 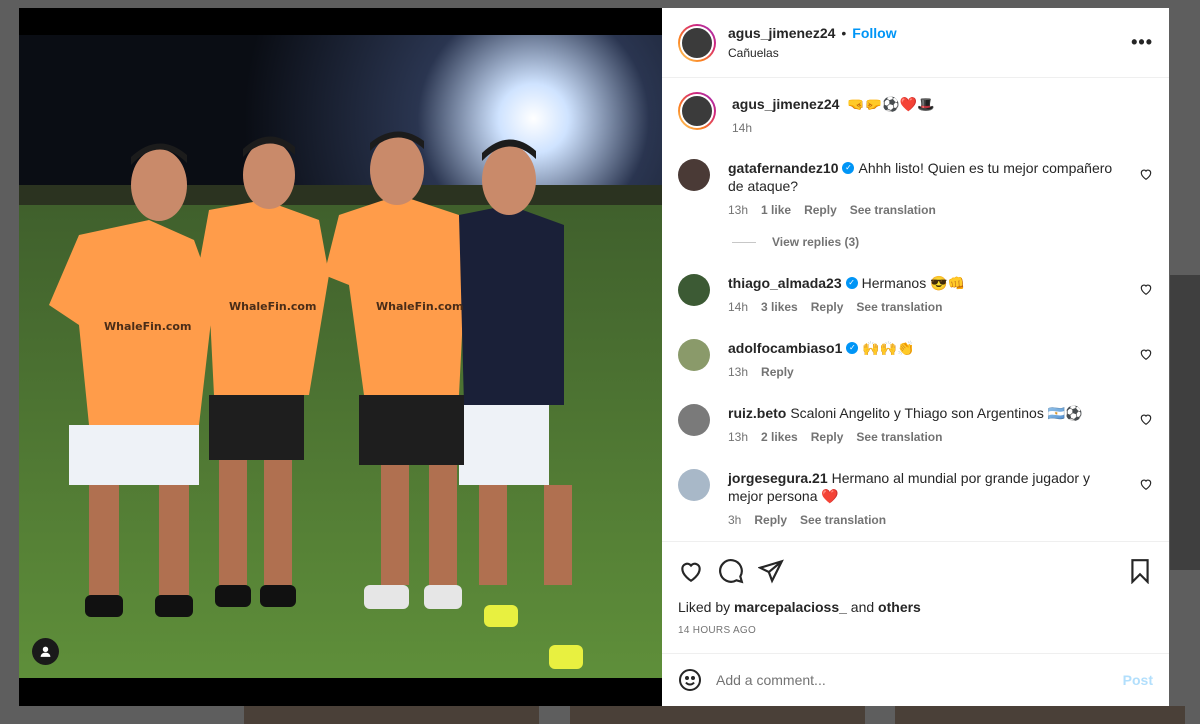 What do you see at coordinates (45, 651) in the screenshot?
I see `user-tag-icon` at bounding box center [45, 651].